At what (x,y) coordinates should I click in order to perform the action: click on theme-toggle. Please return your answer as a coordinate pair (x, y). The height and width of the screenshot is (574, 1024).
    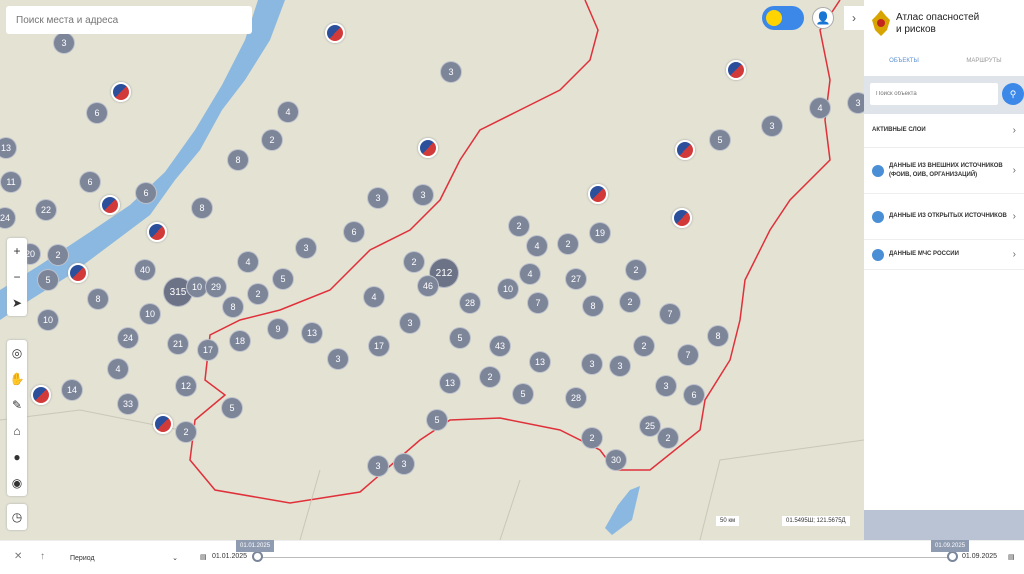
    Looking at the image, I should click on (783, 18).